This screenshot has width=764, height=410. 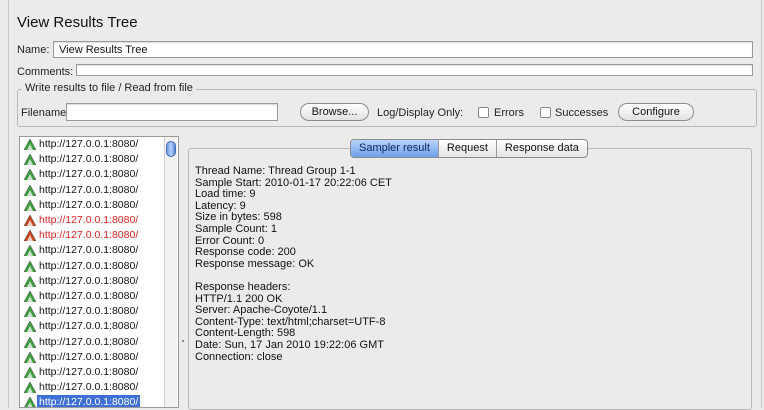 I want to click on comments-field, so click(x=414, y=70).